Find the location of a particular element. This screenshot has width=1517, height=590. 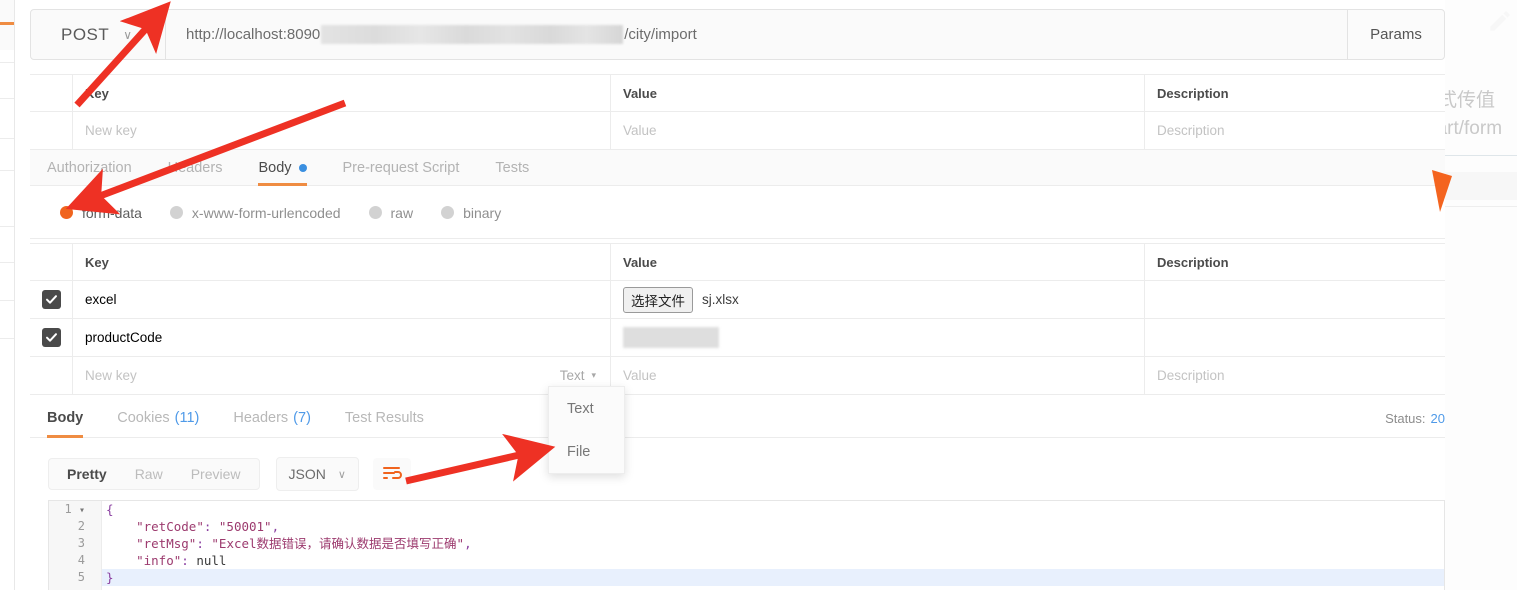

wrap-lines-button is located at coordinates (391, 474).